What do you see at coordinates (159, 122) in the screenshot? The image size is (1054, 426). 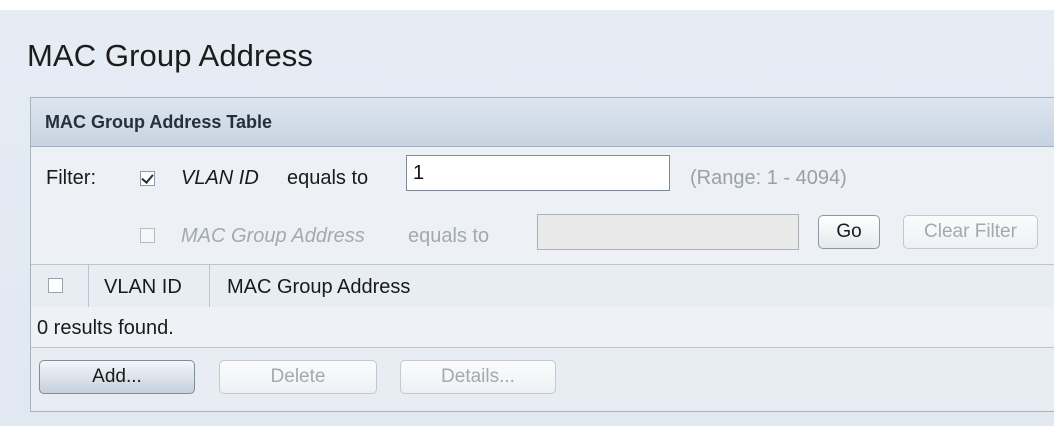 I see `table-title: MAC Group Address Table` at bounding box center [159, 122].